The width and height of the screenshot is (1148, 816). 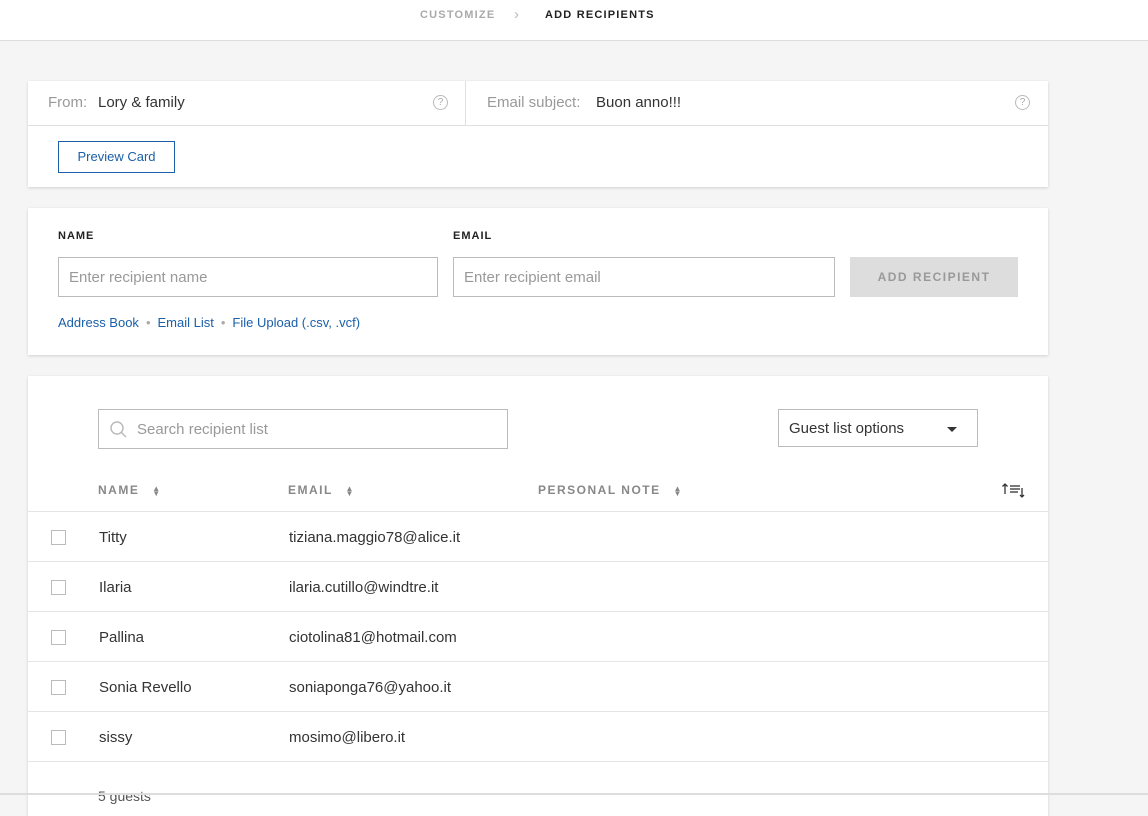 I want to click on recipient-email-input, so click(x=644, y=277).